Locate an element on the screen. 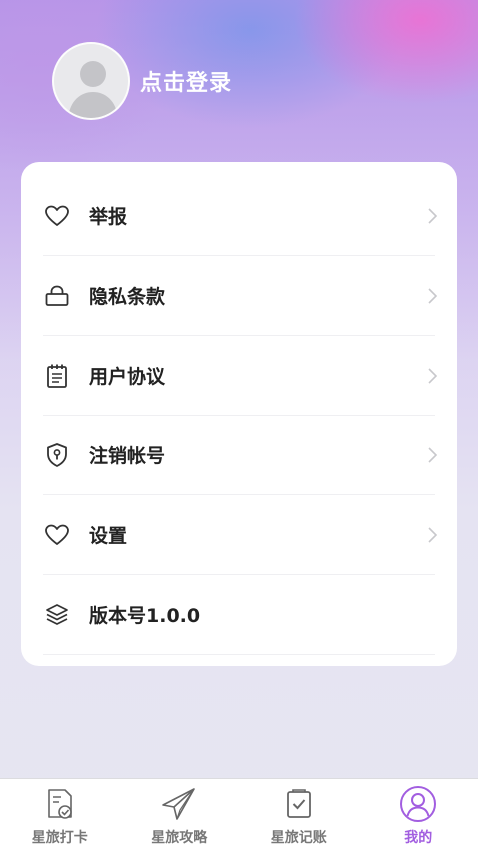 The width and height of the screenshot is (478, 850). bottom-tab-bar: 星旅打卡 星旅攻略 星旅记账 我的 is located at coordinates (239, 814).